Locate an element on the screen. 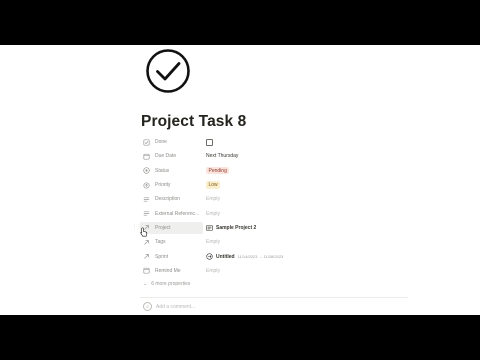 The width and height of the screenshot is (480, 360). chevron-down-icon: ⌄ is located at coordinates (145, 284).